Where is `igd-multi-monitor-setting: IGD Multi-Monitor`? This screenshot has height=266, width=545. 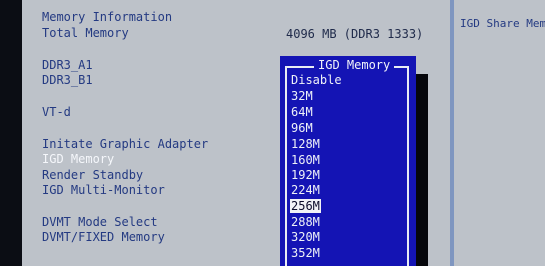
igd-multi-monitor-setting: IGD Multi-Monitor is located at coordinates (103, 190).